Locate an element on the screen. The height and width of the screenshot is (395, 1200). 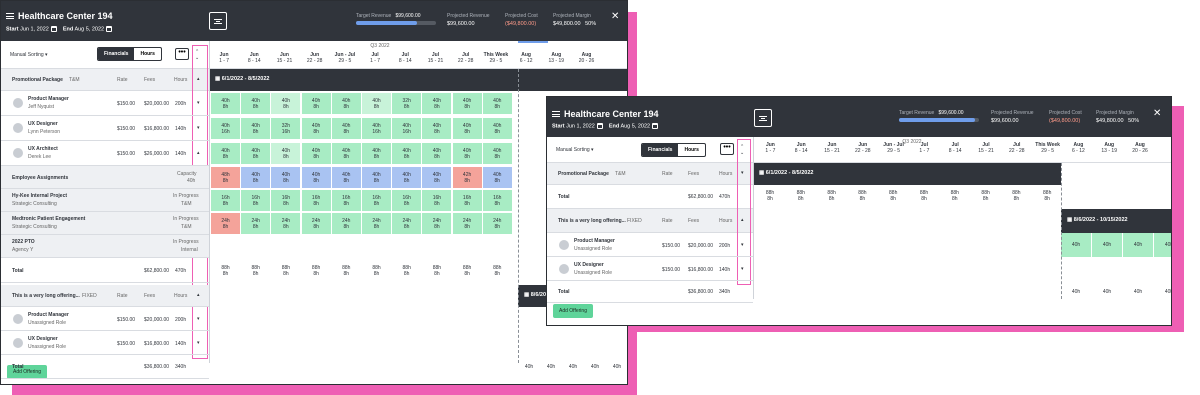
week-column-header: Aug 13 - 19 is located at coordinates (1109, 148).